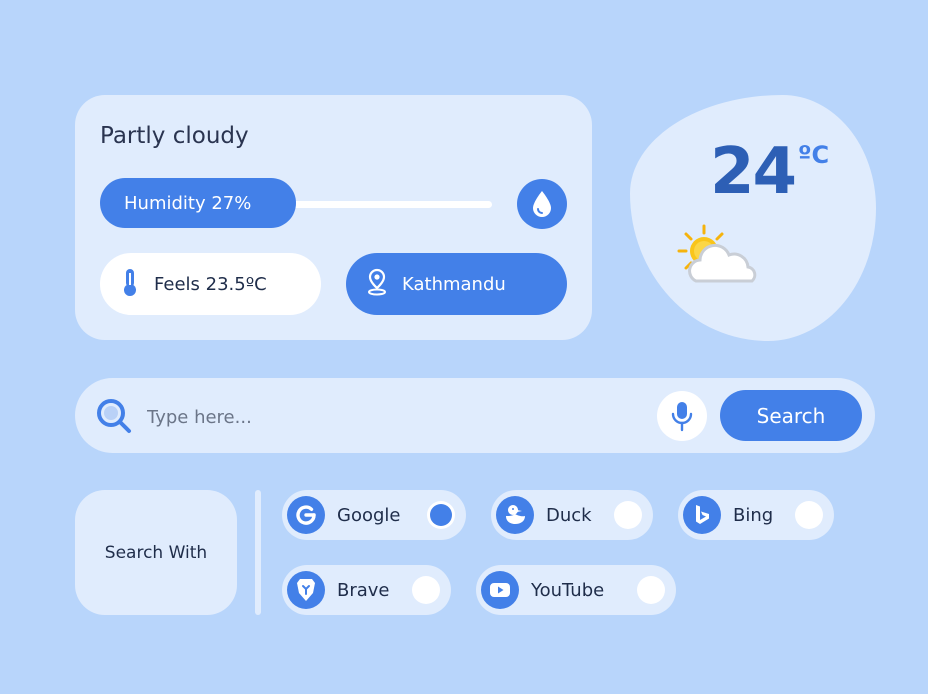 This screenshot has width=928, height=694. I want to click on engine-label: YouTube, so click(568, 590).